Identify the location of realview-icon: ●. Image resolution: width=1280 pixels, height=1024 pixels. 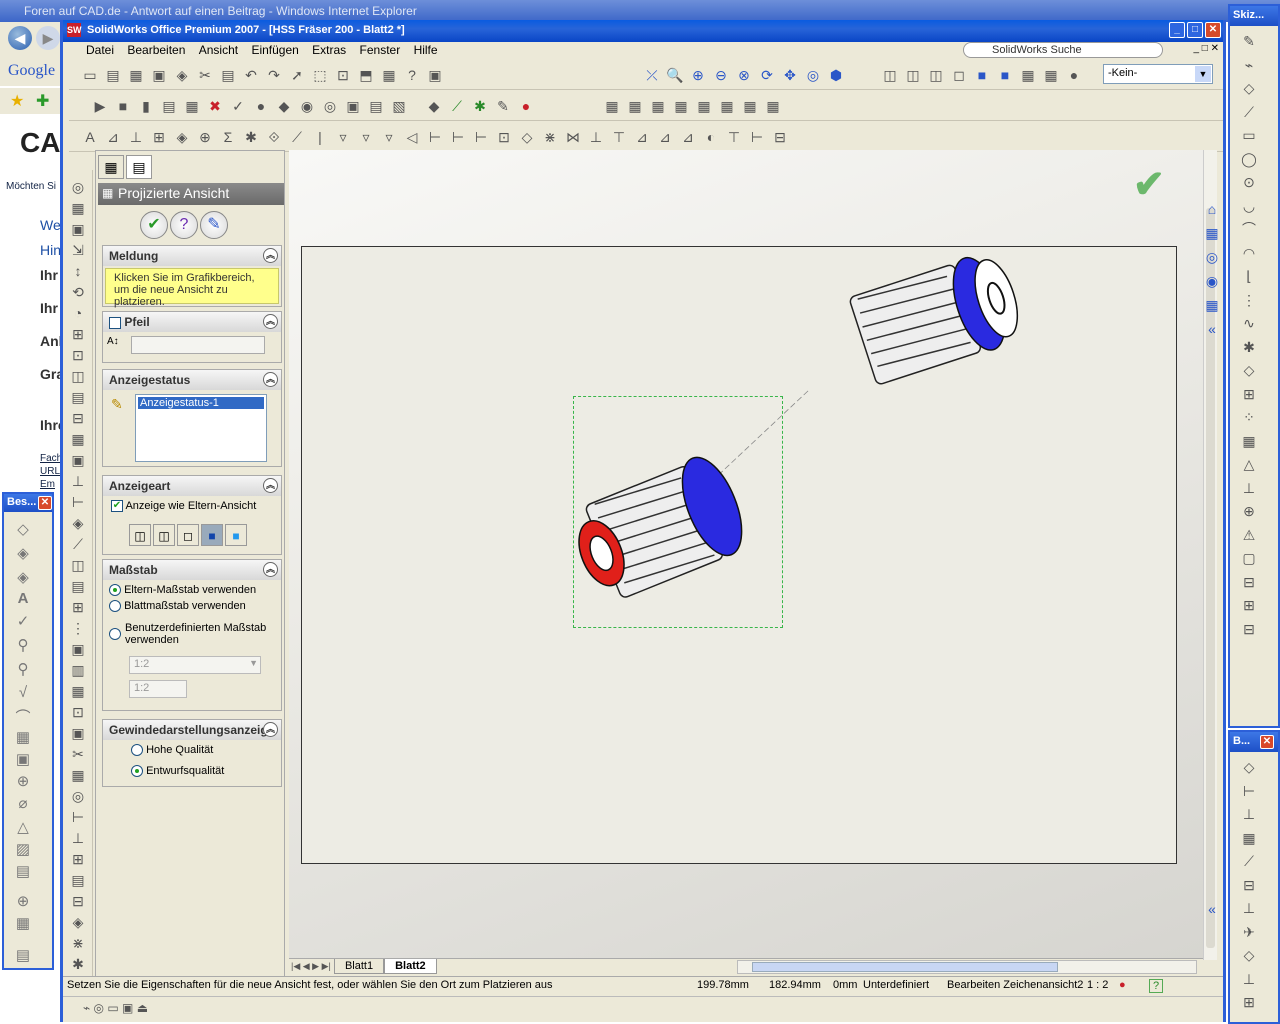
(1074, 75).